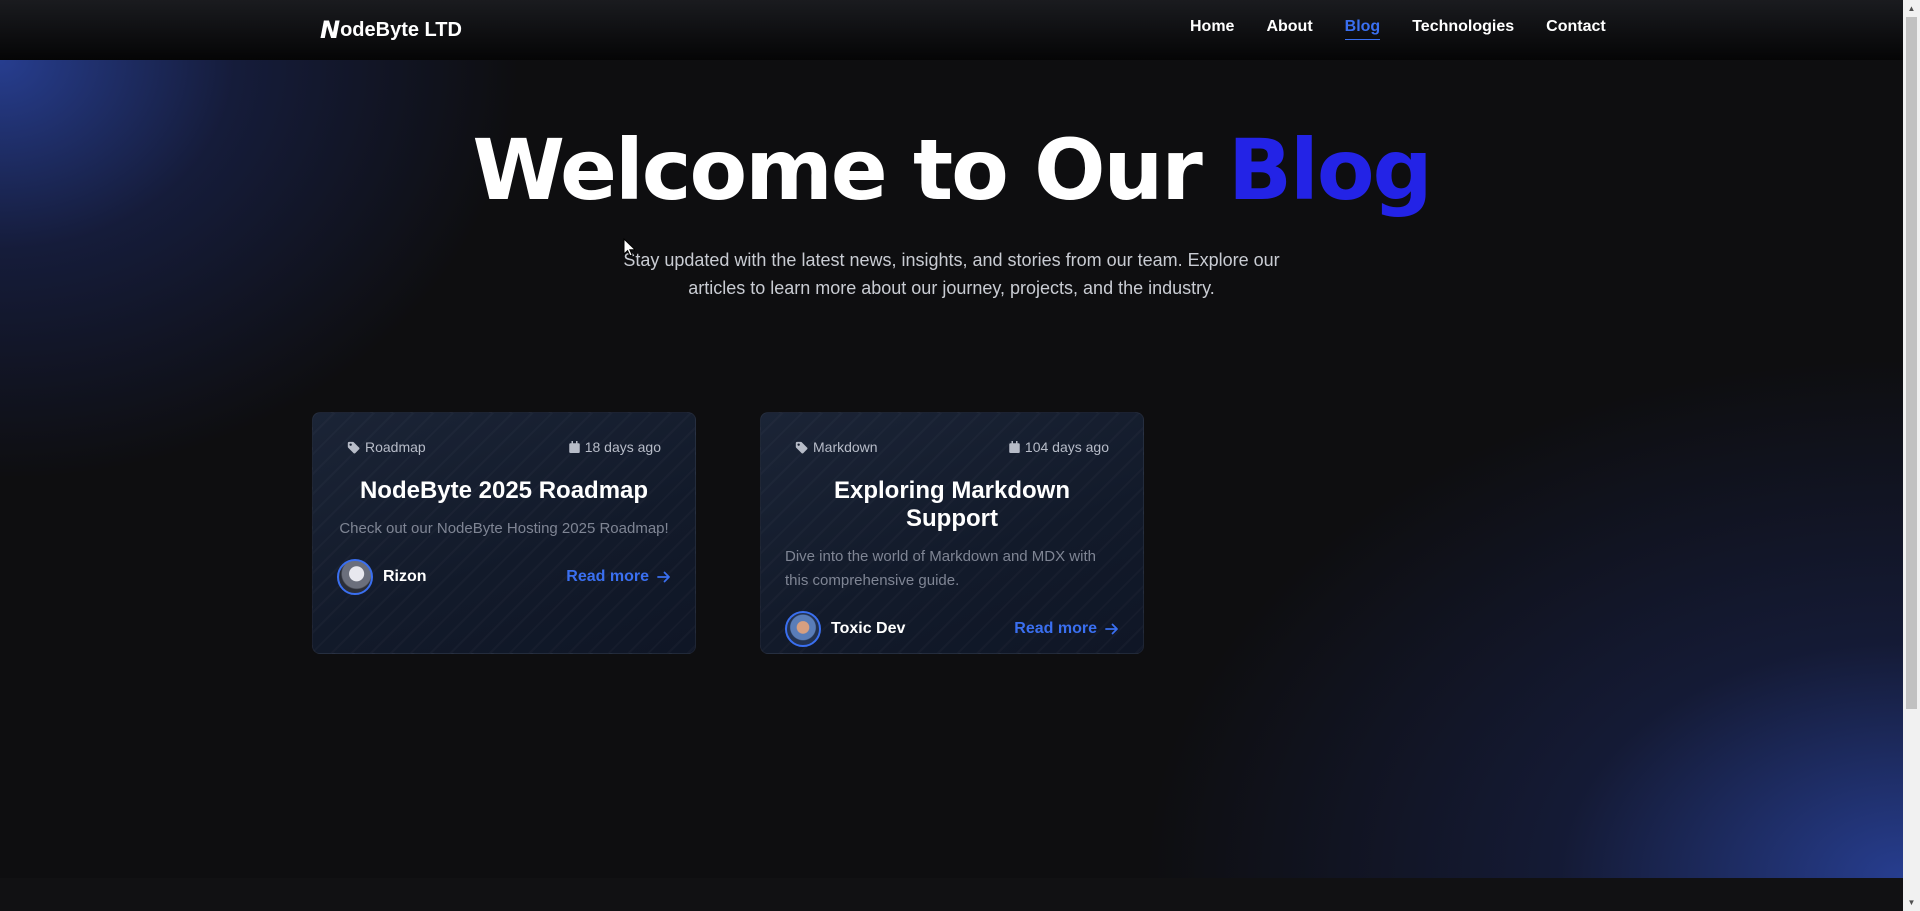 This screenshot has height=911, width=1920. What do you see at coordinates (504, 447) in the screenshot?
I see `post-meta: Roadmap 18 days ago` at bounding box center [504, 447].